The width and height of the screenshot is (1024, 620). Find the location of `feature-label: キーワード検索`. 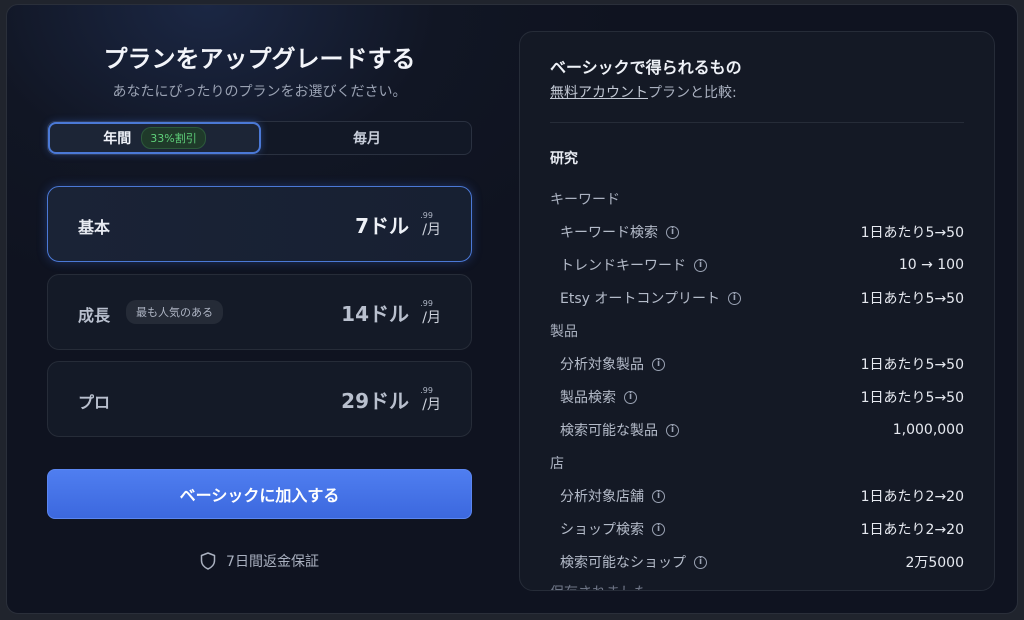

feature-label: キーワード検索 is located at coordinates (609, 233).